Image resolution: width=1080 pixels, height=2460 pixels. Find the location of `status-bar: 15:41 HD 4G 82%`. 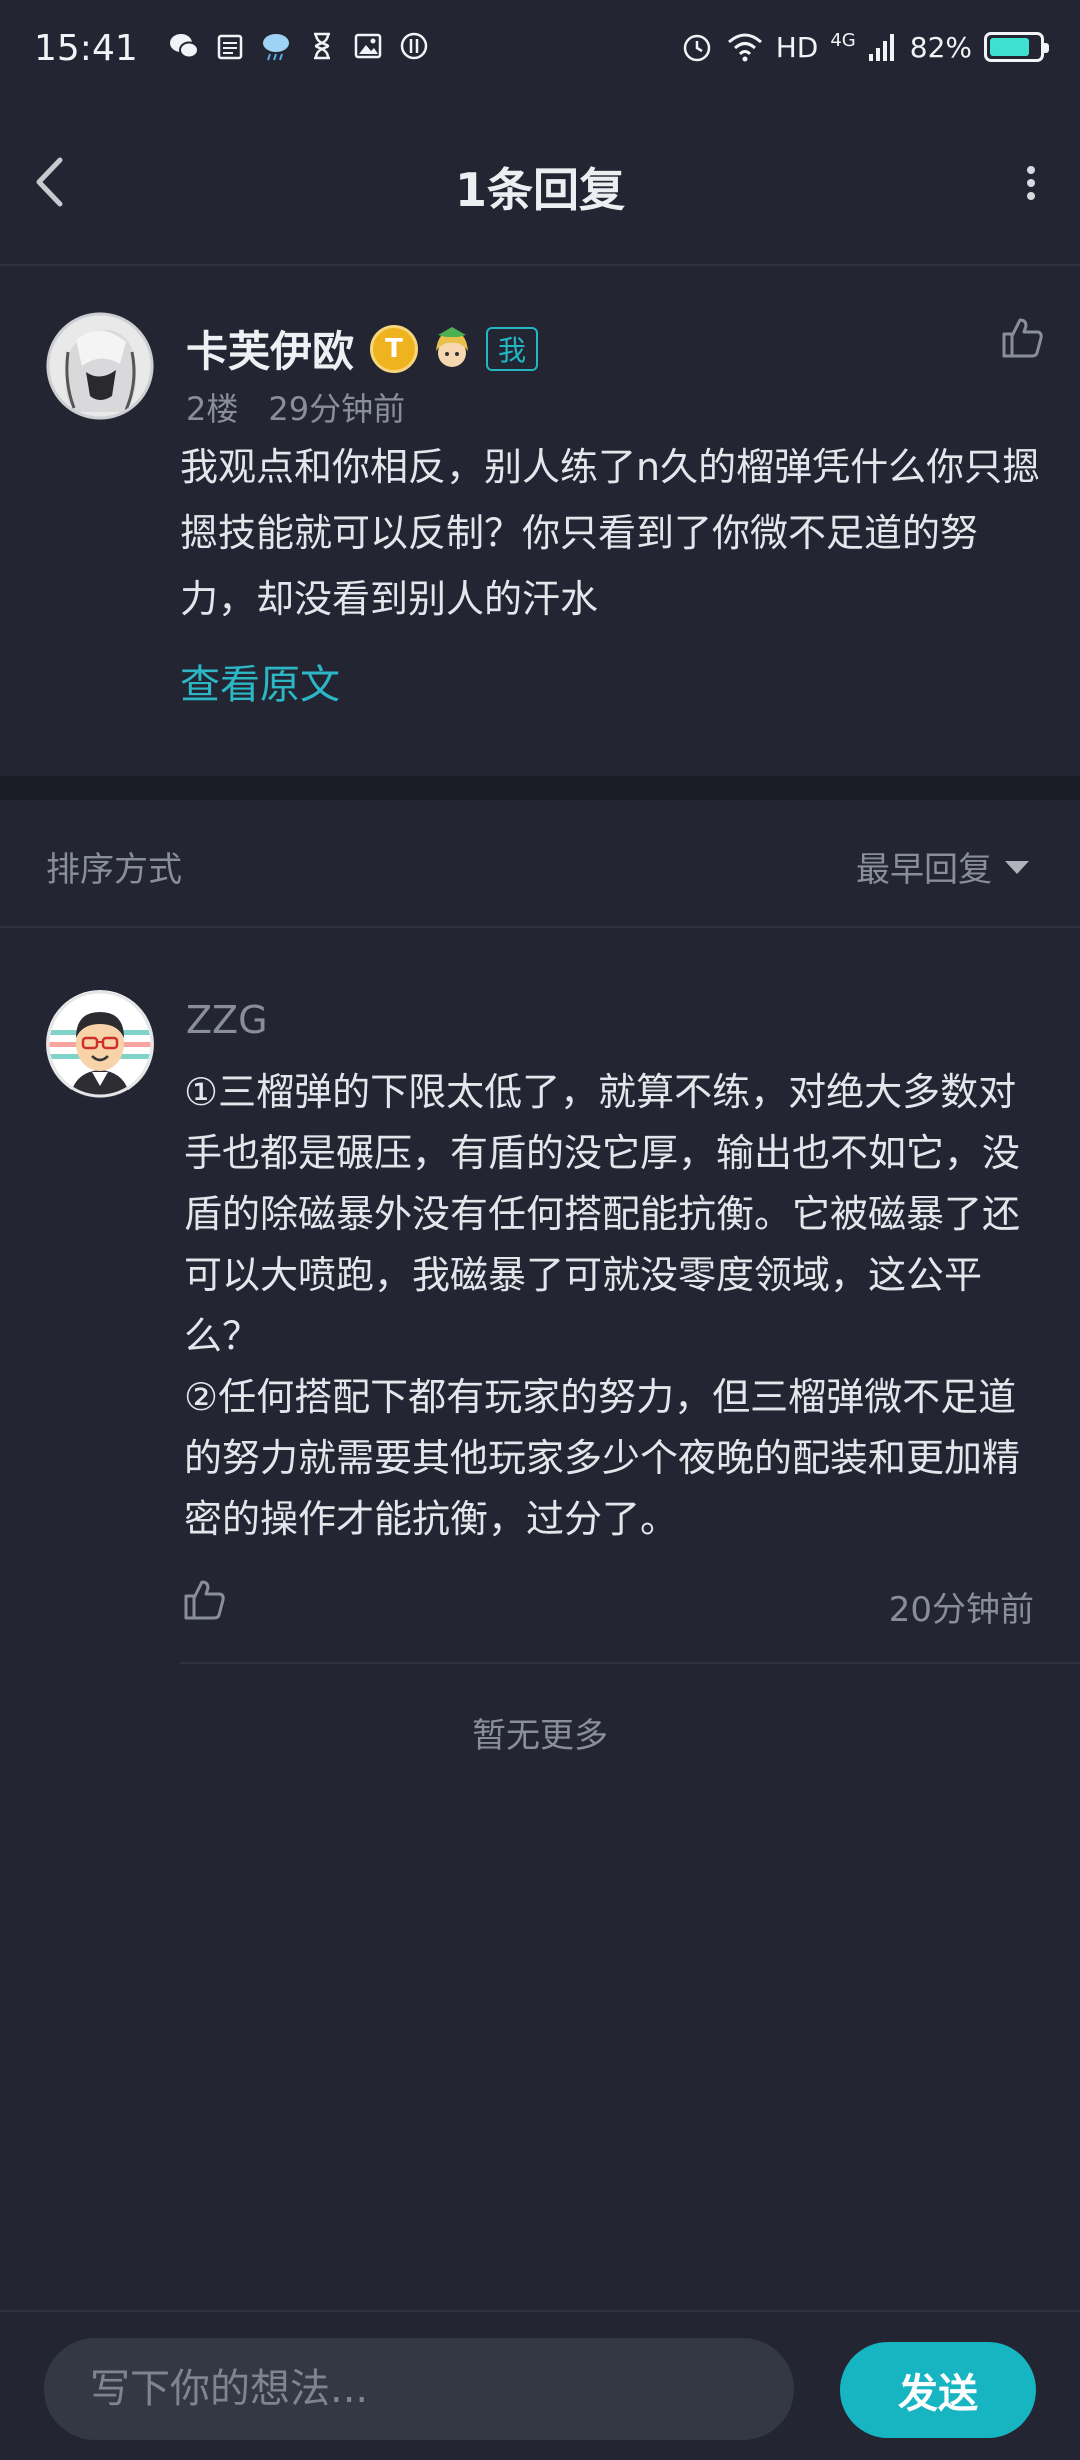

status-bar: 15:41 HD 4G 82% is located at coordinates (540, 50).